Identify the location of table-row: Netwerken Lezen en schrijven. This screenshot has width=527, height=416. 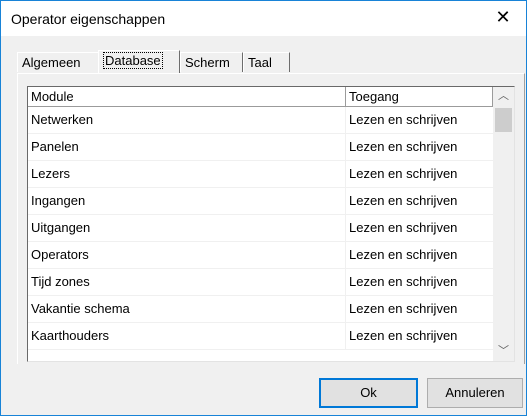
(260, 120).